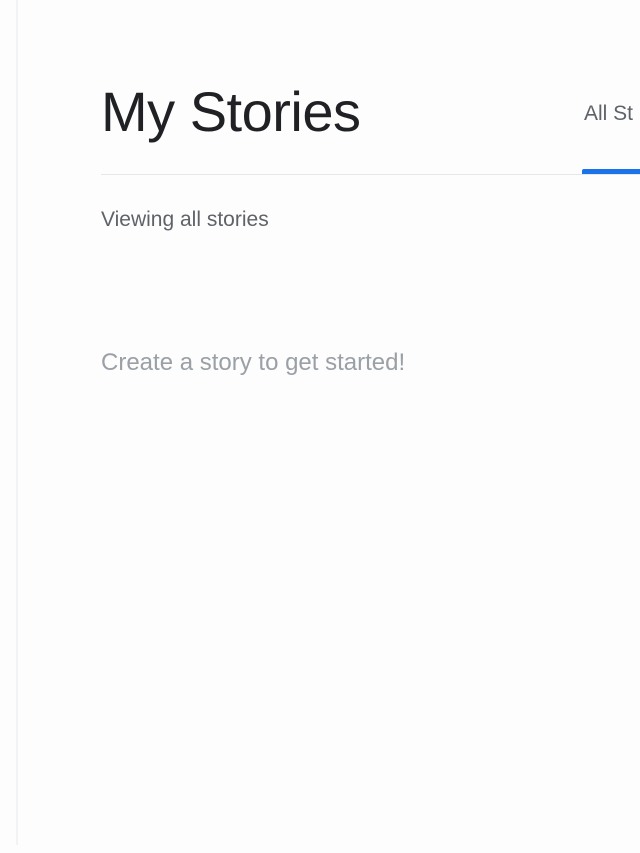 The width and height of the screenshot is (640, 853). What do you see at coordinates (17, 422) in the screenshot?
I see `left-rail-border` at bounding box center [17, 422].